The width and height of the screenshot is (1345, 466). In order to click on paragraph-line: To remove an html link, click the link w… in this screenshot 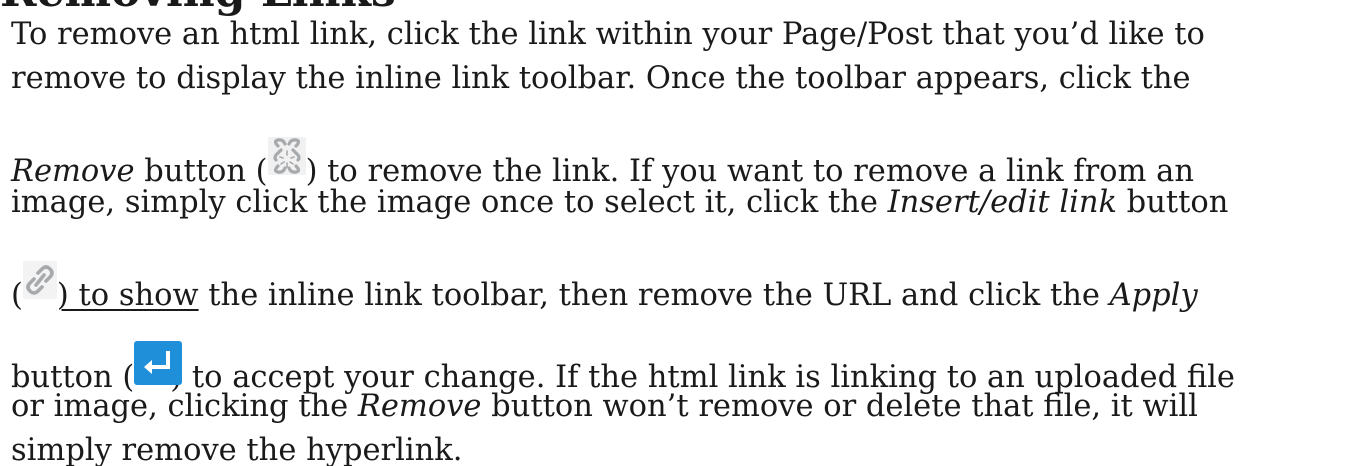, I will do `click(671, 35)`.